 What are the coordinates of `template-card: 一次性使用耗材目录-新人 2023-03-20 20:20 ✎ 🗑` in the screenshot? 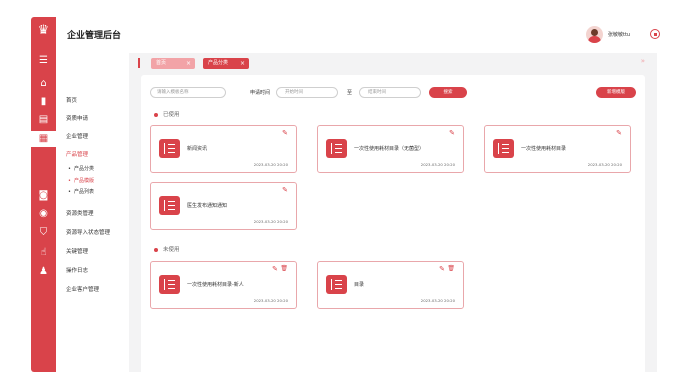 It's located at (223, 285).